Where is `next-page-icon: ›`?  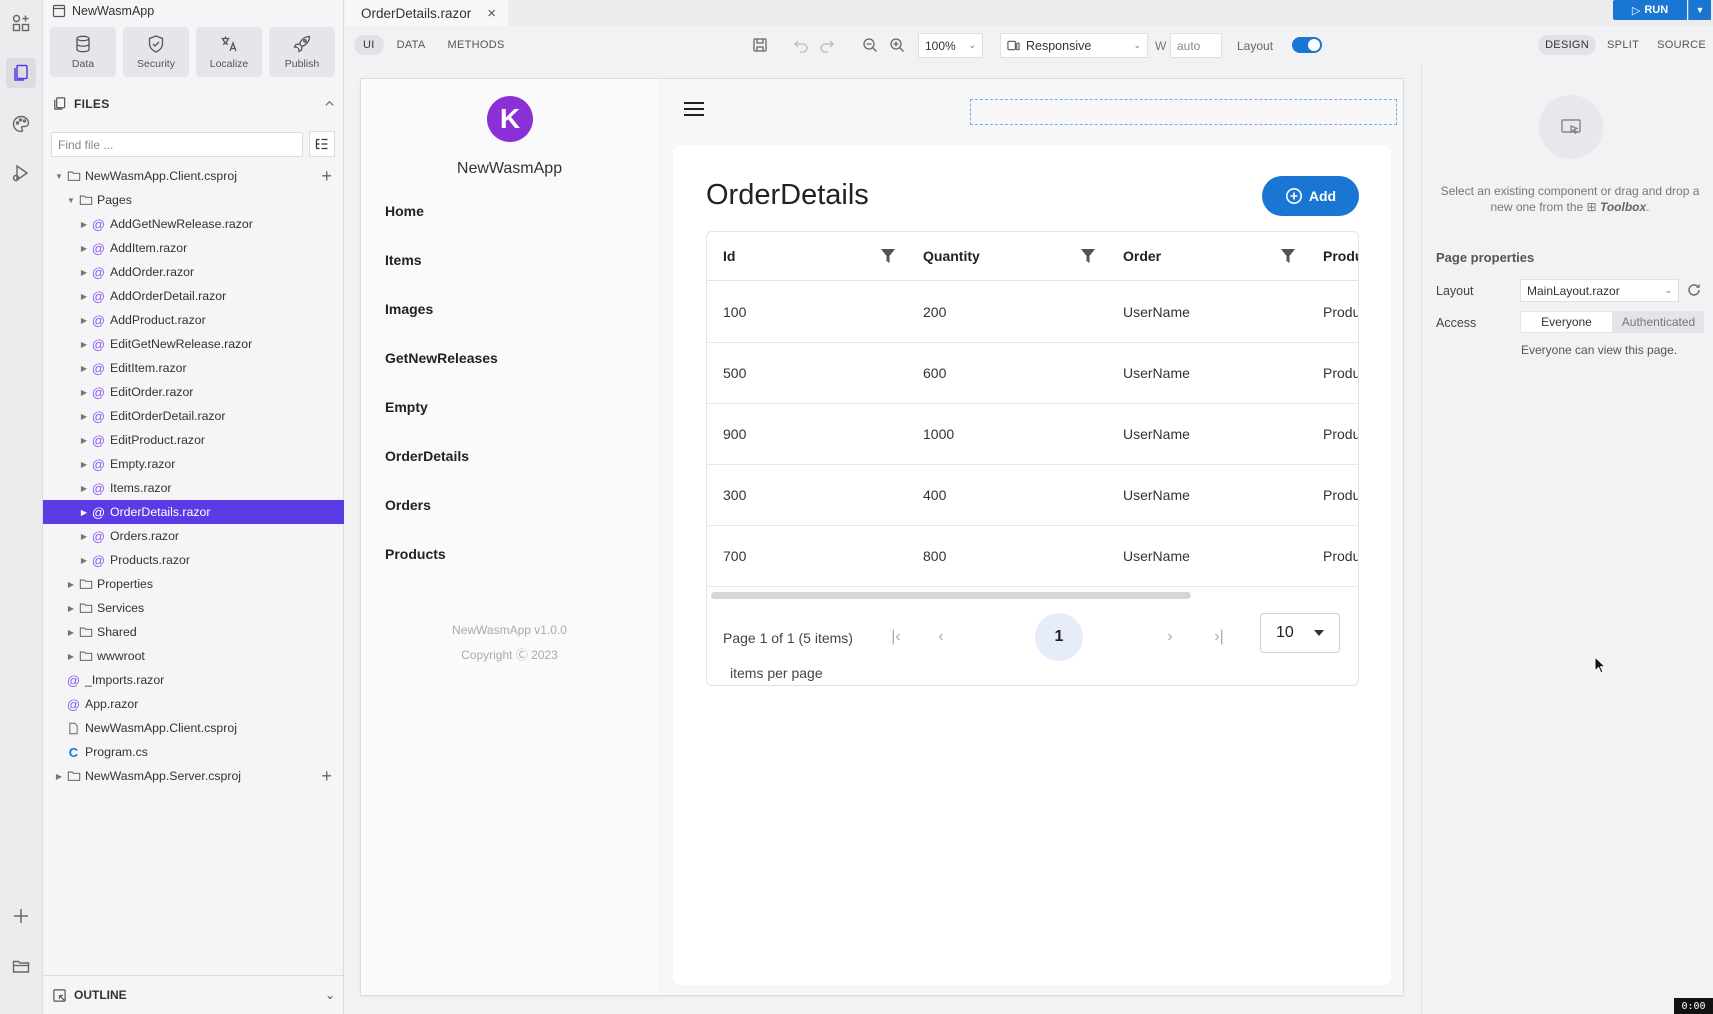 next-page-icon: › is located at coordinates (1170, 637).